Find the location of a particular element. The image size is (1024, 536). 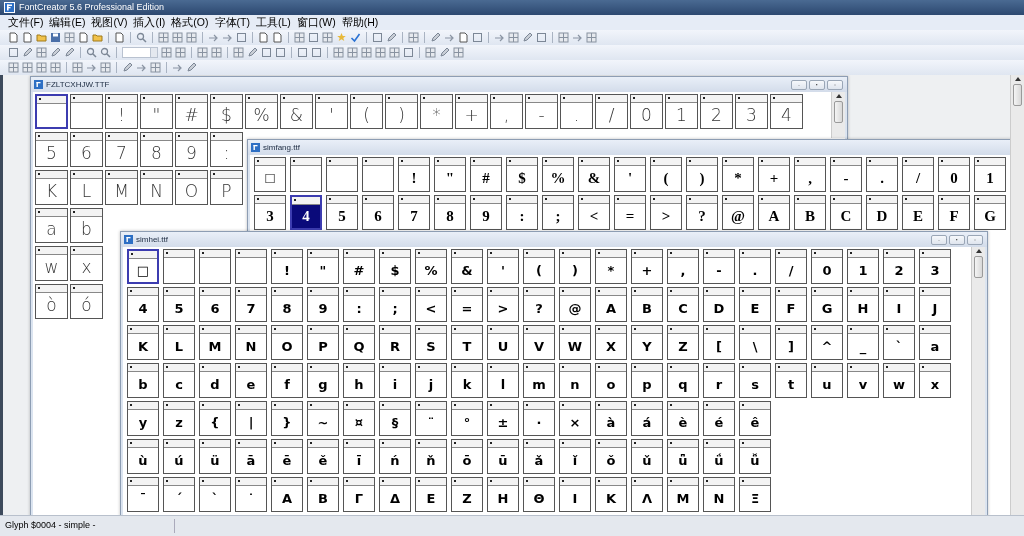

glyph-cell: = is located at coordinates (630, 212).